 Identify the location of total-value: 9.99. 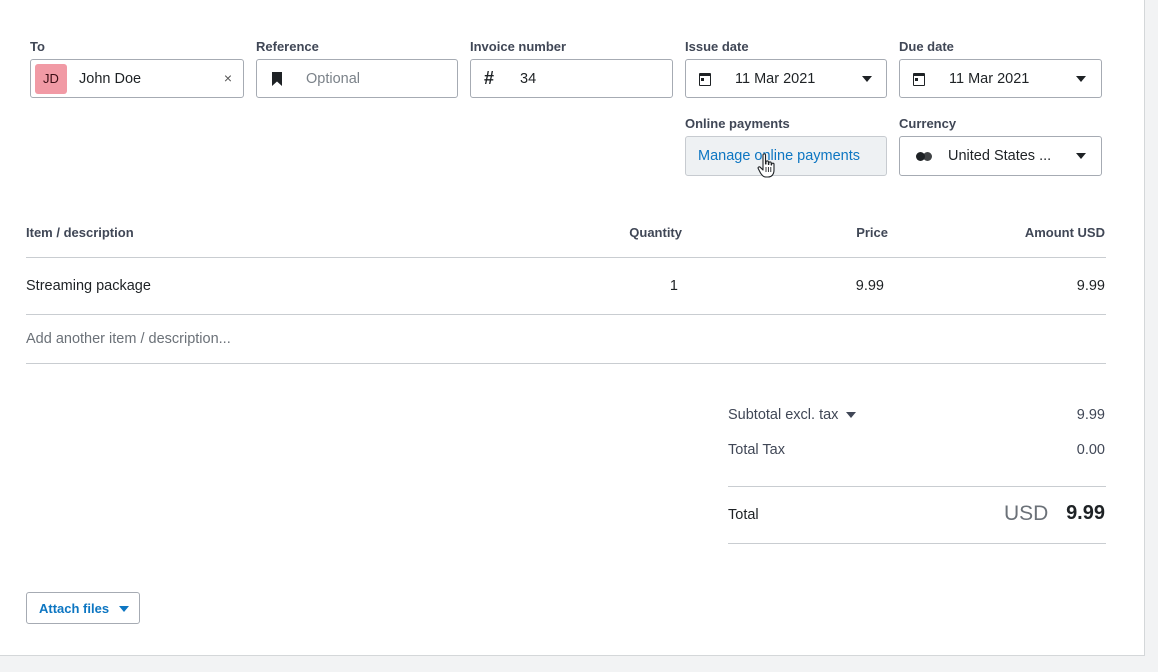
(1085, 513).